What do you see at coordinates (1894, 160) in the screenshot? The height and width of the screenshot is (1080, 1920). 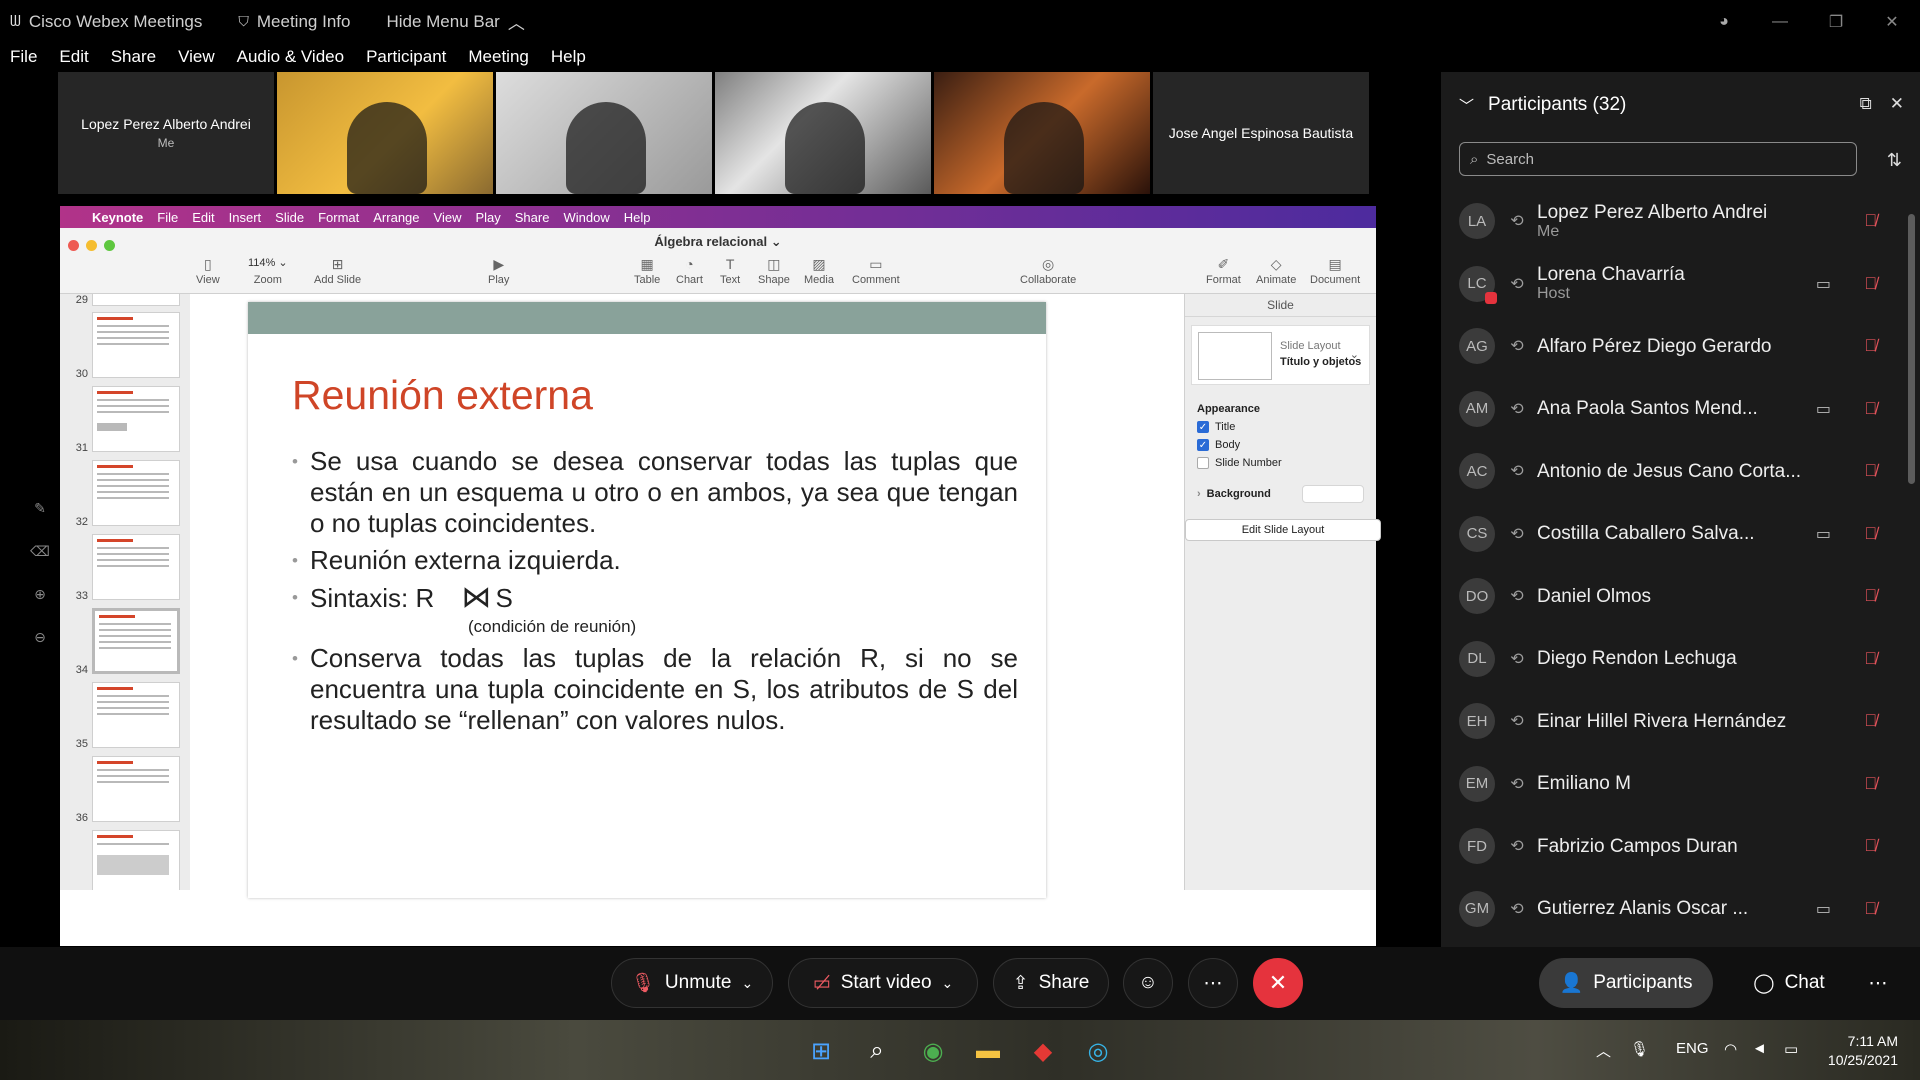 I see `sort-icon: ⇅` at bounding box center [1894, 160].